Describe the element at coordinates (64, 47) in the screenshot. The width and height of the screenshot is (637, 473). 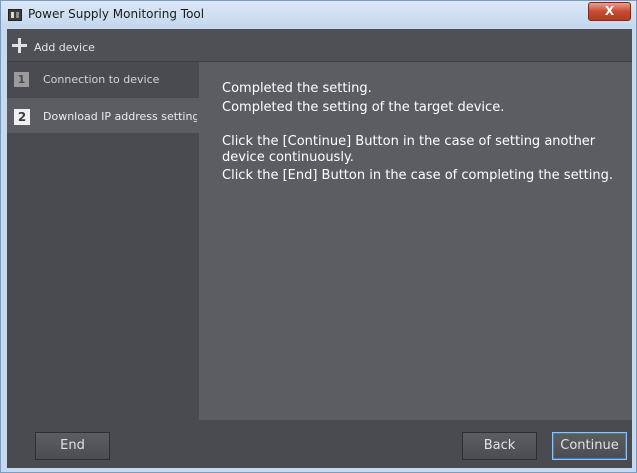
I see `add-device-button: Add device` at that location.